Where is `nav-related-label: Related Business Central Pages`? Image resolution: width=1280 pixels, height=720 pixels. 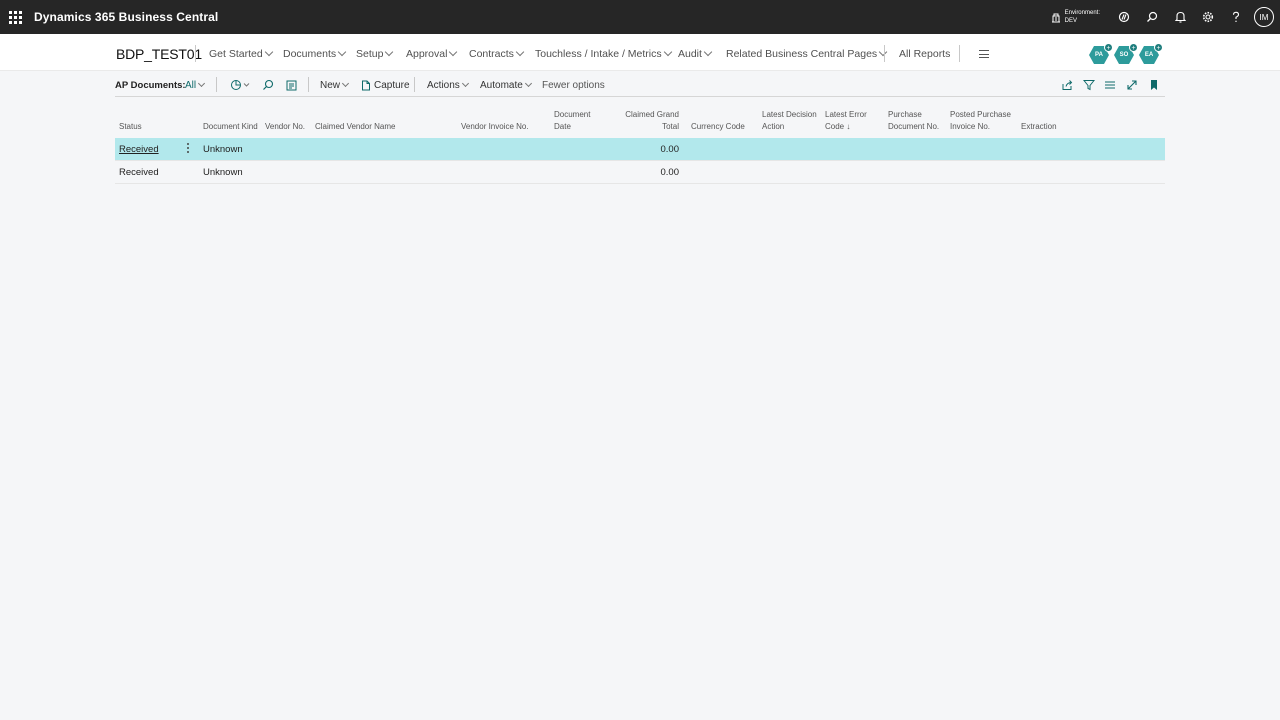
nav-related-label: Related Business Central Pages is located at coordinates (802, 54).